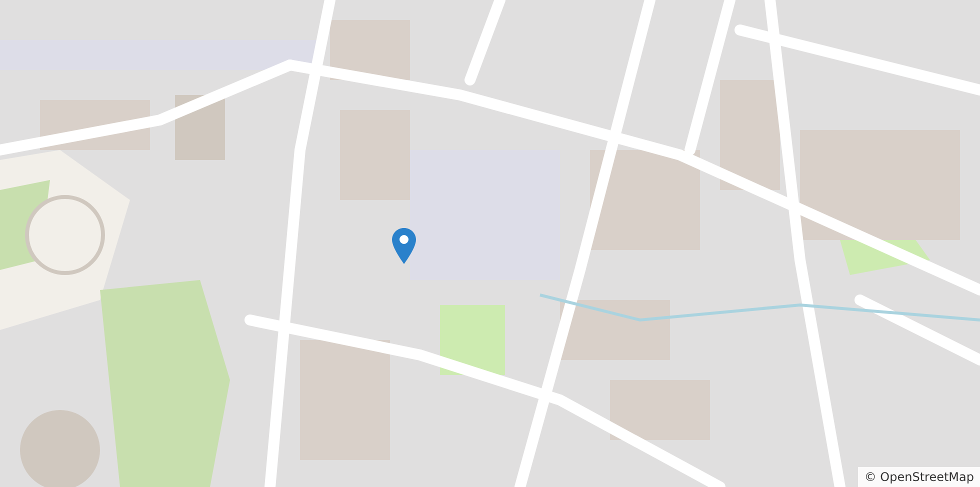  What do you see at coordinates (404, 246) in the screenshot?
I see `map-marker-icon` at bounding box center [404, 246].